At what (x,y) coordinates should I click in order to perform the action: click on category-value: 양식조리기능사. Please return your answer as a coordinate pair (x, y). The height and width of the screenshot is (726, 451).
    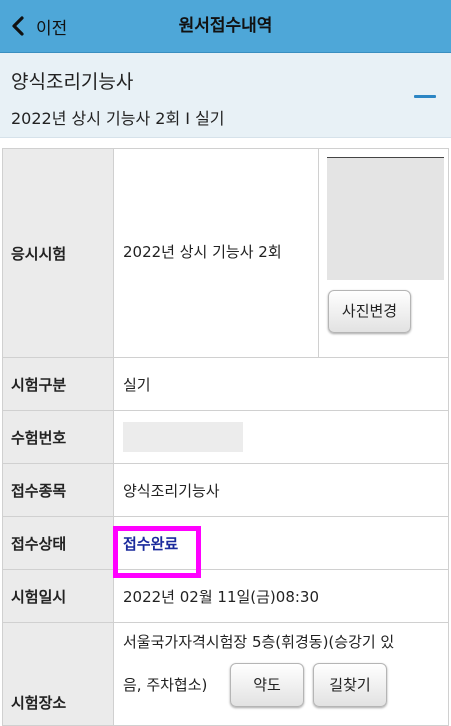
    Looking at the image, I should click on (281, 490).